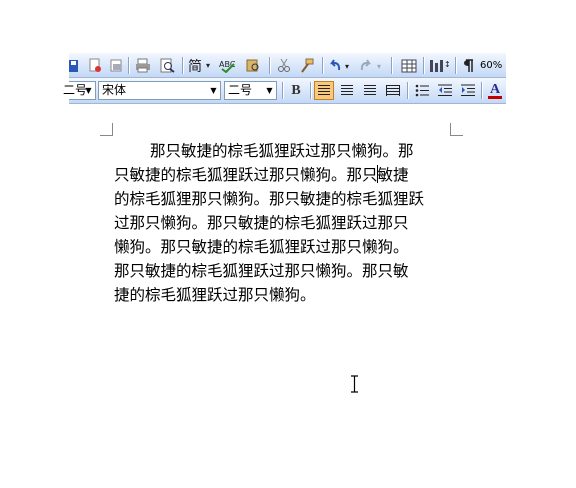 This screenshot has width=576, height=488. I want to click on page-corner-mark-right, so click(456, 129).